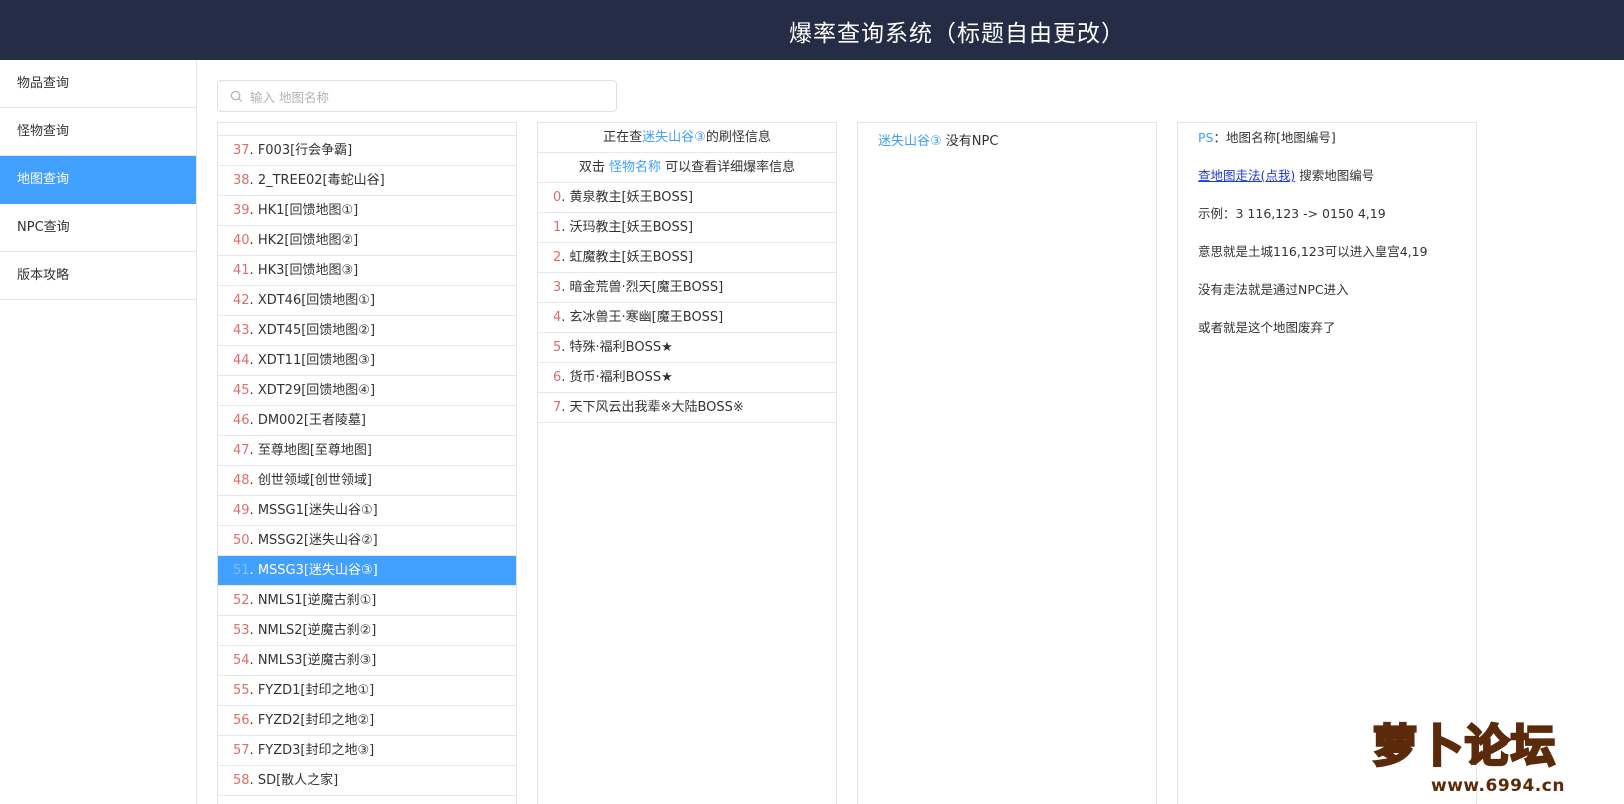 This screenshot has width=1624, height=804. I want to click on list-item: 39. HK1[回馈地图①], so click(367, 211).